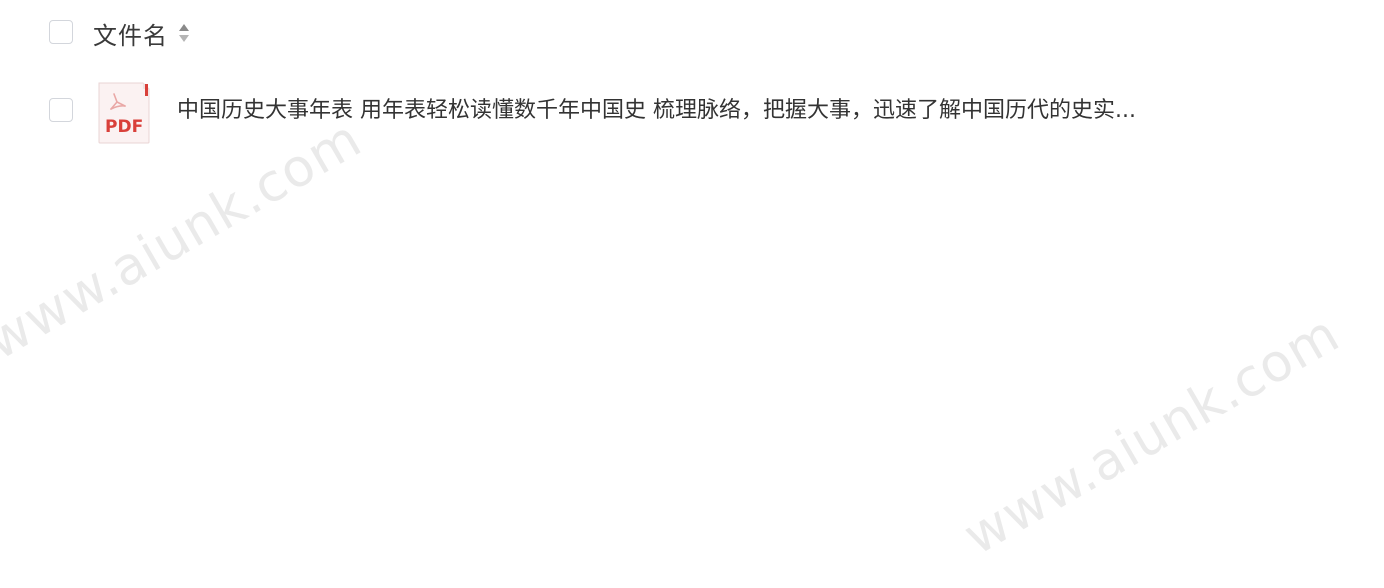 This screenshot has height=588, width=1384. What do you see at coordinates (184, 33) in the screenshot?
I see `sort-icon` at bounding box center [184, 33].